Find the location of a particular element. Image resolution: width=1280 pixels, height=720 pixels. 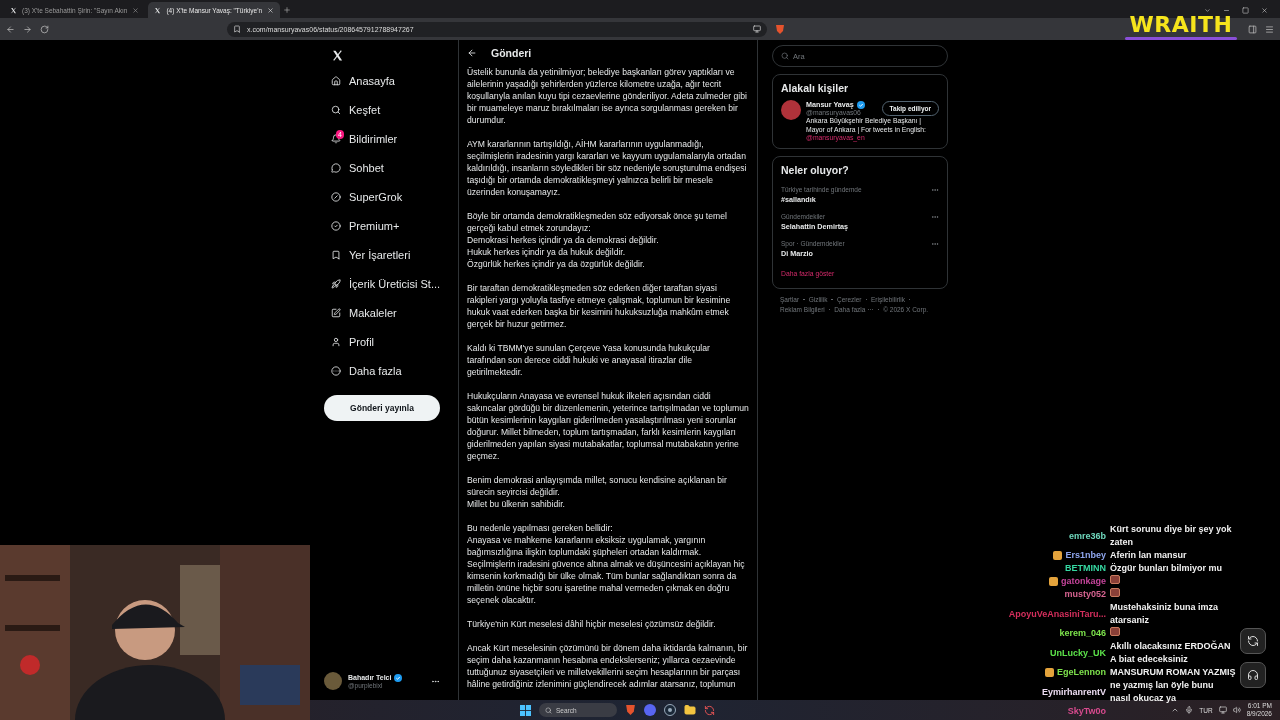

microphone-icon is located at coordinates (1189, 710).